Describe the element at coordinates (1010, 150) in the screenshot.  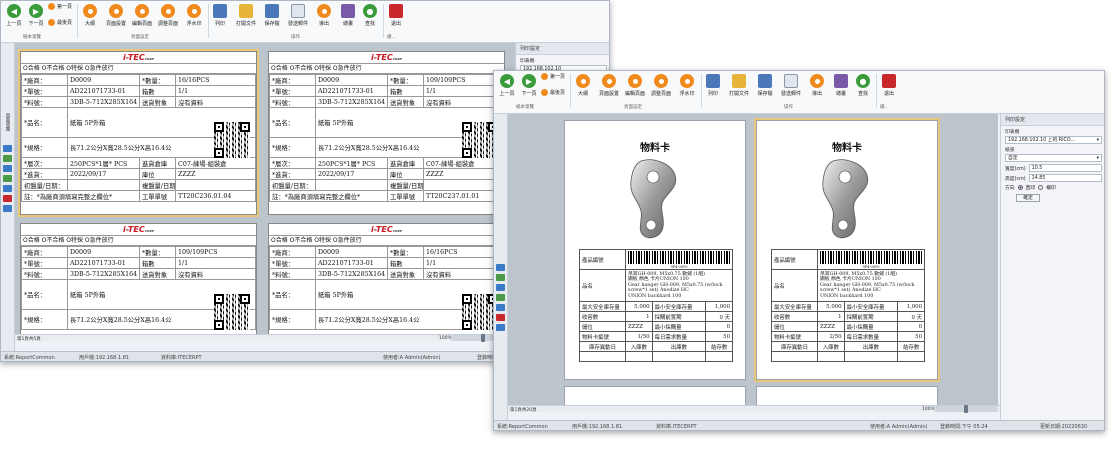
I see `paper-label: 紙張` at that location.